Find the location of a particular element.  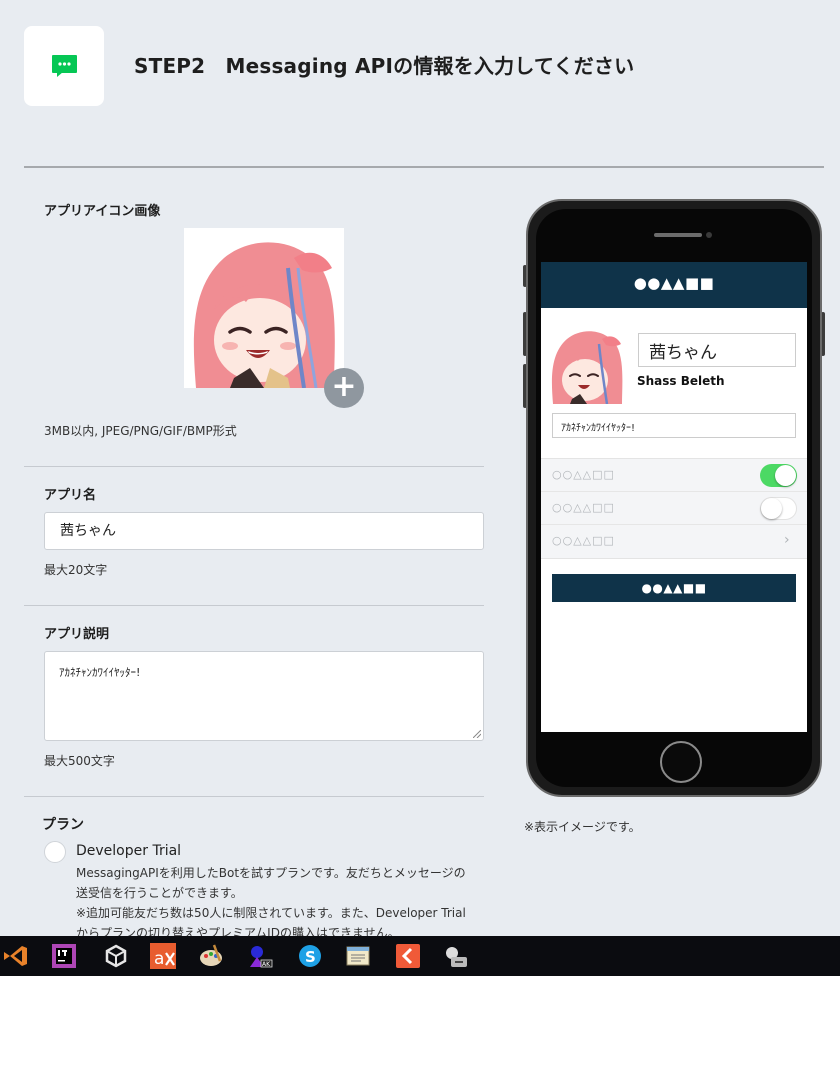

line-logo is located at coordinates (64, 66).